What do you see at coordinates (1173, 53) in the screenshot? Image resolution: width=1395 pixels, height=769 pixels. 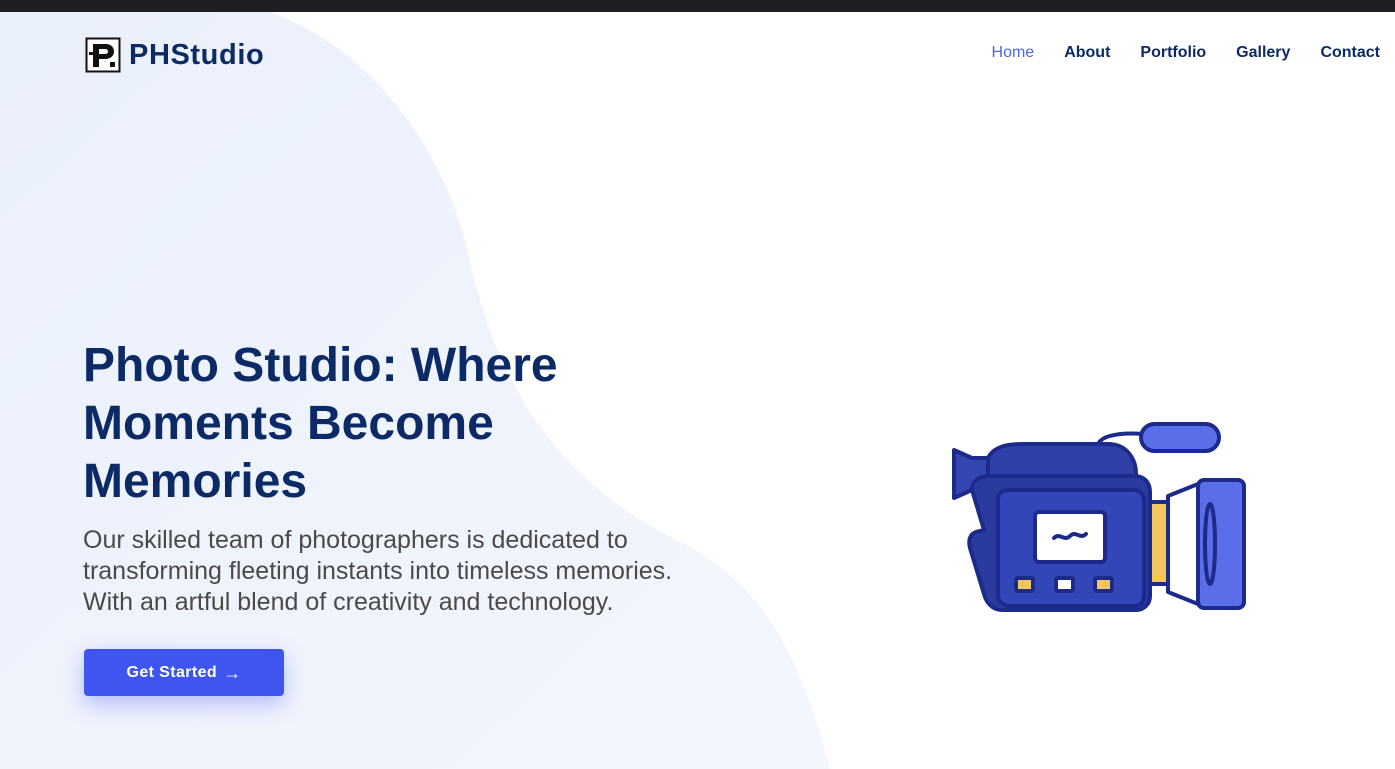 I see `nav-portfolio: Portfolio` at bounding box center [1173, 53].